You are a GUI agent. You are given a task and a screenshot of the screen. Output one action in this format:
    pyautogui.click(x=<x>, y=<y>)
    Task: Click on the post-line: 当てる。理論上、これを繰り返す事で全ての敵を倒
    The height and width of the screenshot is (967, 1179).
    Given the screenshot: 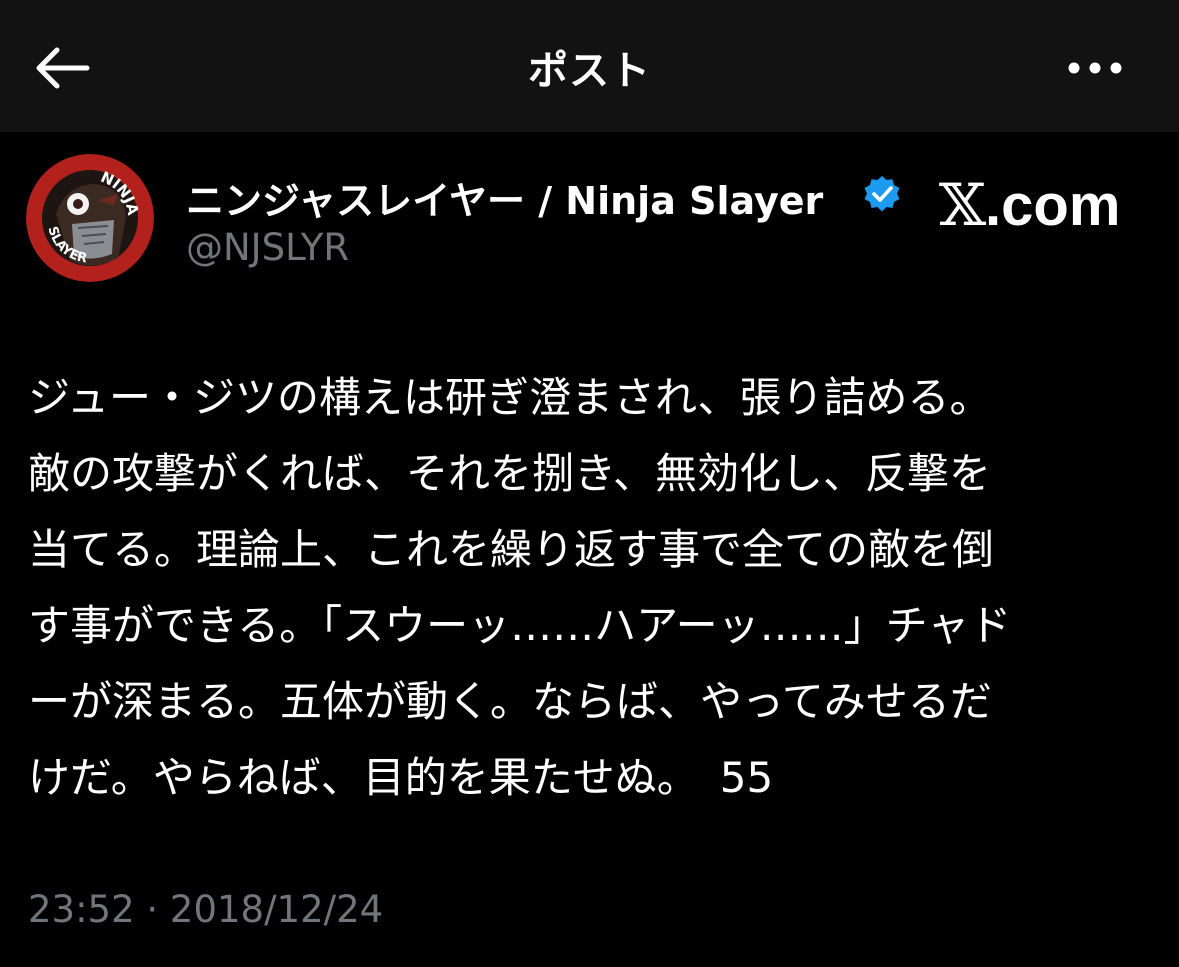 What is the action you would take?
    pyautogui.click(x=511, y=549)
    